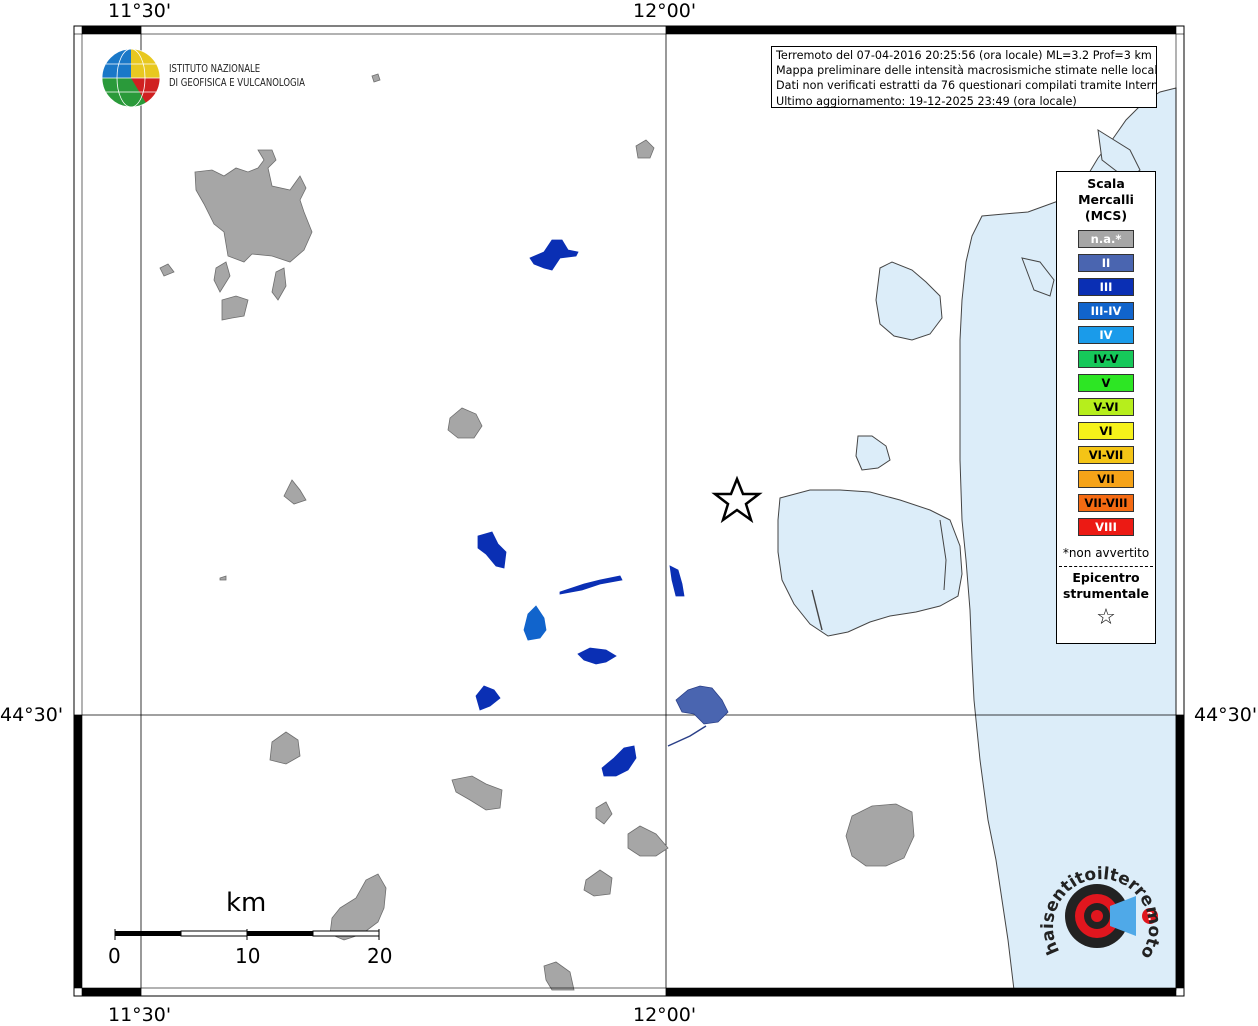  Describe the element at coordinates (1226, 715) in the screenshot. I see `lat-label-right: 44°30'` at that location.